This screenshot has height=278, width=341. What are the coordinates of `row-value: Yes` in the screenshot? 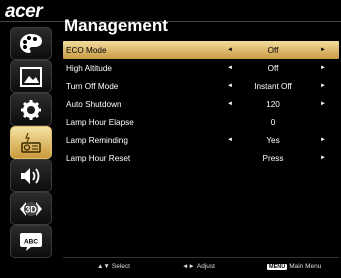 It's located at (273, 140).